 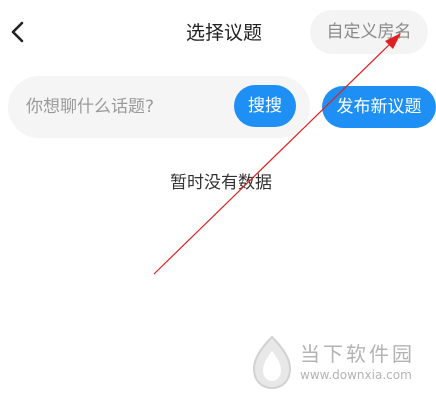 I want to click on search-bar: 搜搜, so click(x=159, y=107).